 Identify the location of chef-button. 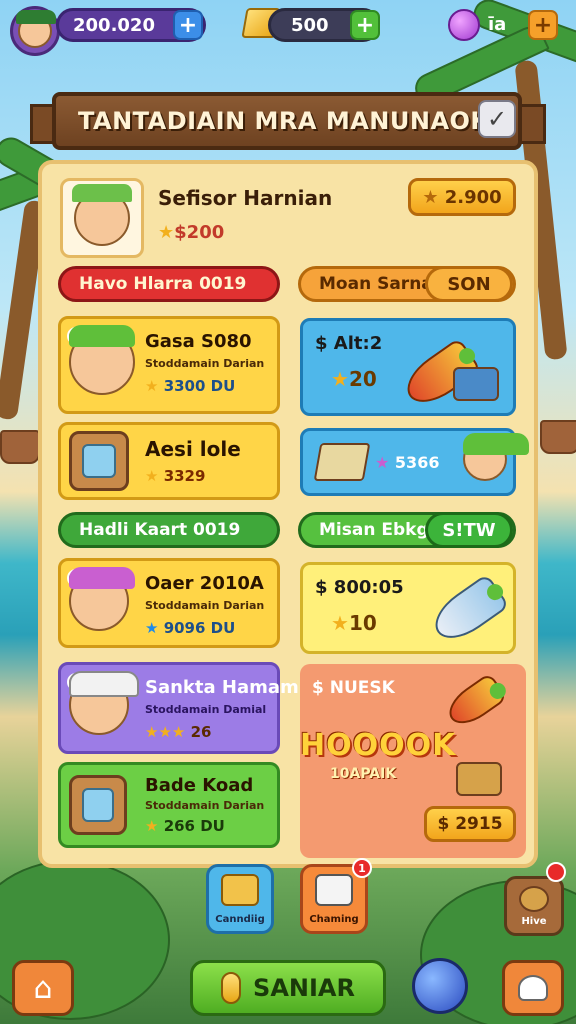
(533, 988).